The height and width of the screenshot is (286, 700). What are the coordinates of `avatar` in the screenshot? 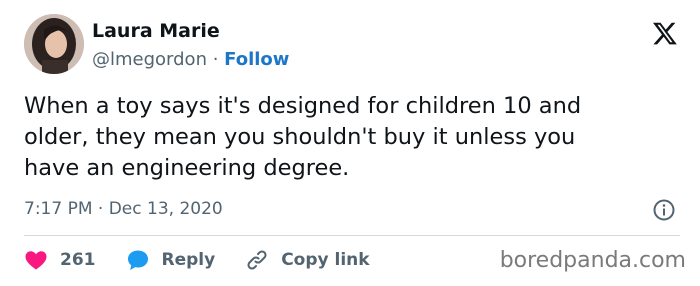 It's located at (54, 44).